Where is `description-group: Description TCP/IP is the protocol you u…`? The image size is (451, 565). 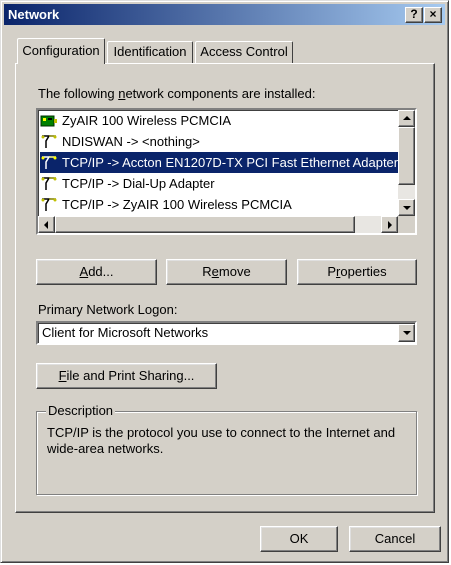 description-group: Description TCP/IP is the protocol you u… is located at coordinates (226, 449).